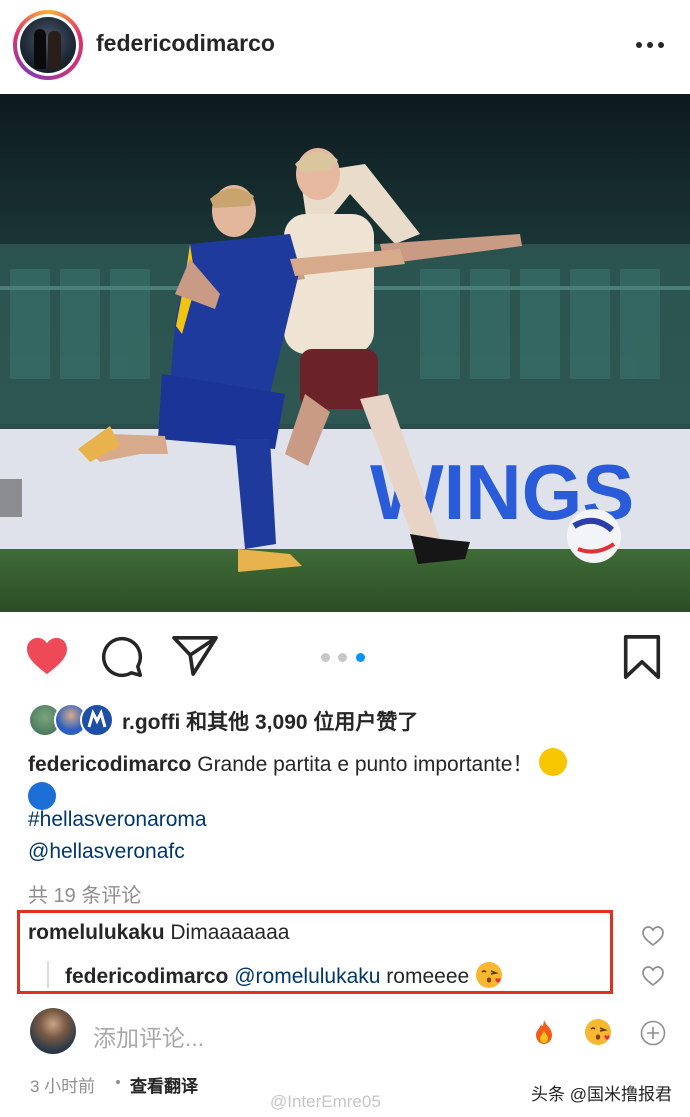  I want to click on caption-text: Grande partita e punto importante！, so click(365, 764).